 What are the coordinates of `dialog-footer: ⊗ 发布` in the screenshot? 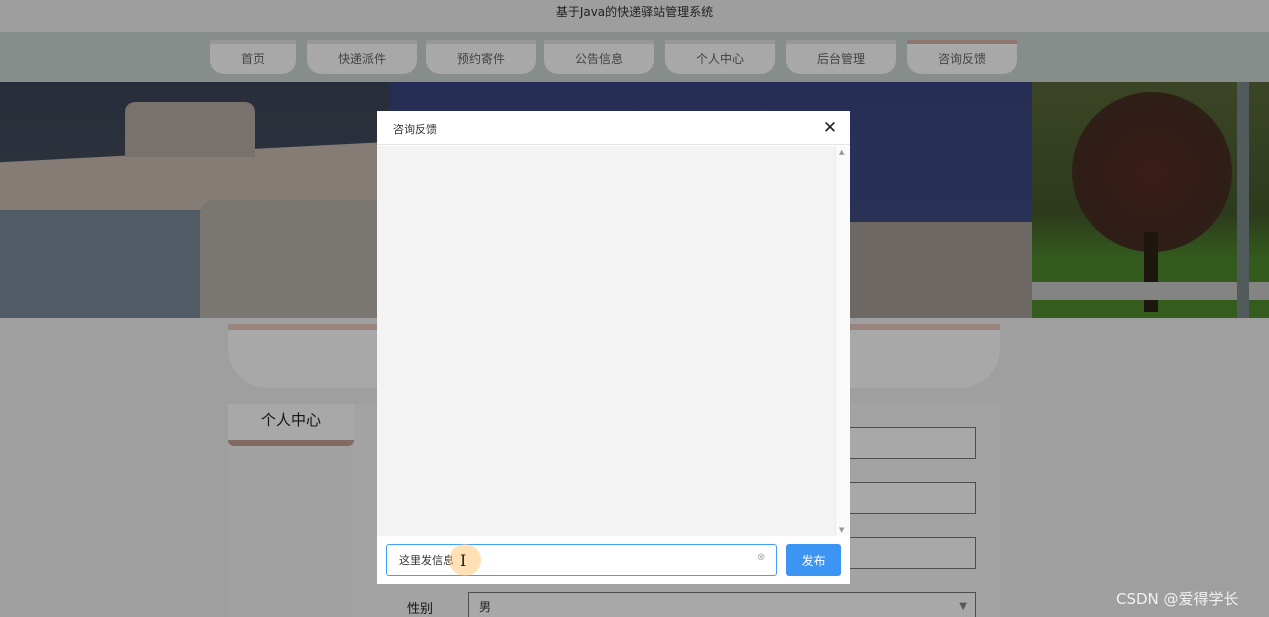 It's located at (613, 560).